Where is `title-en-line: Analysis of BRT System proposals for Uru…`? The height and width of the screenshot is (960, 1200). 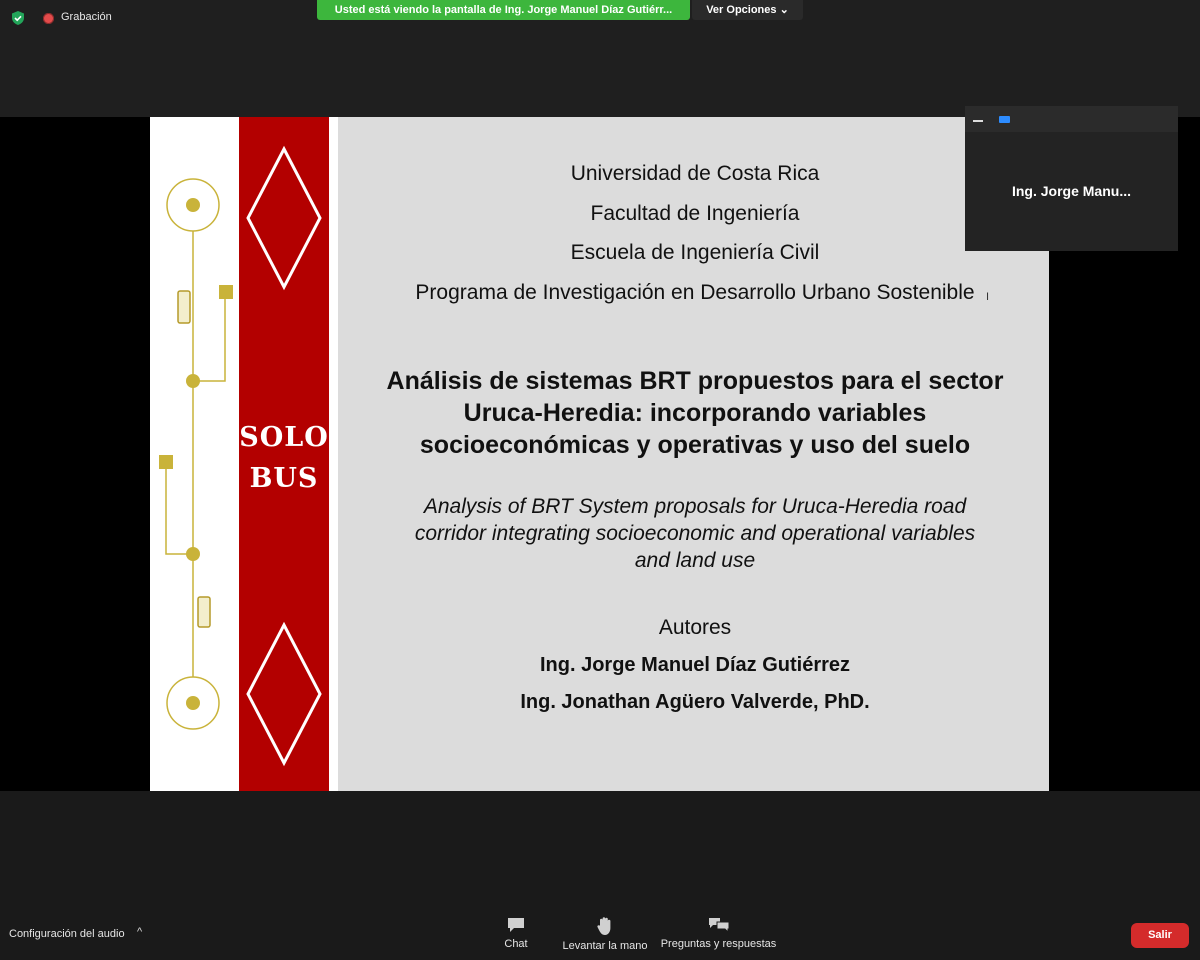 title-en-line: Analysis of BRT System proposals for Uru… is located at coordinates (695, 506).